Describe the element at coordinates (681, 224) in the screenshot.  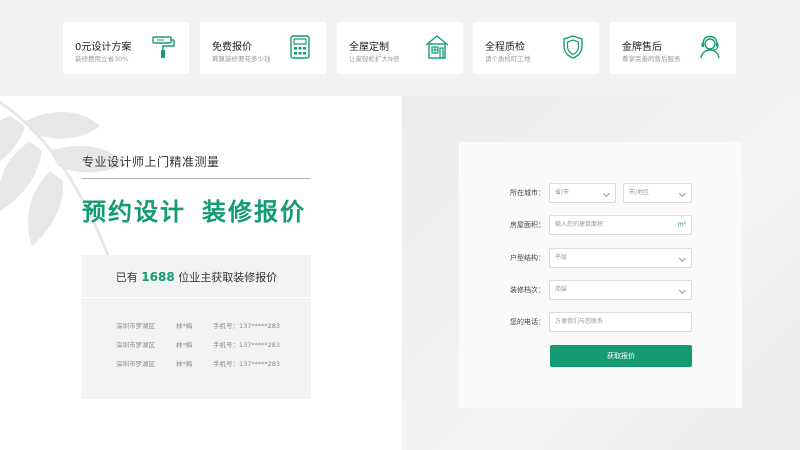
I see `area-unit: m²` at that location.